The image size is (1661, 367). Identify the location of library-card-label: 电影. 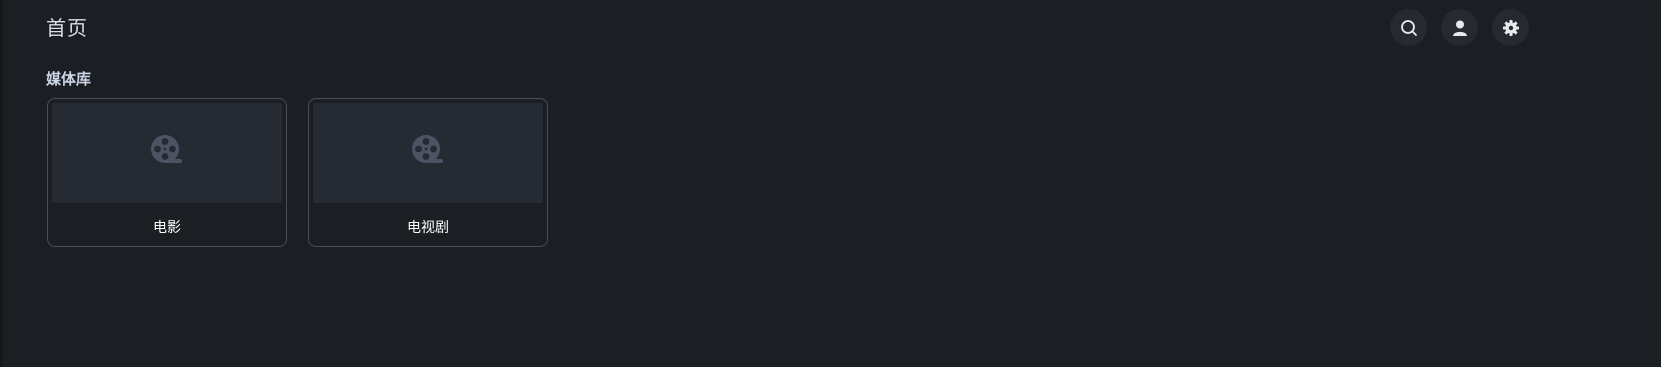
(167, 228).